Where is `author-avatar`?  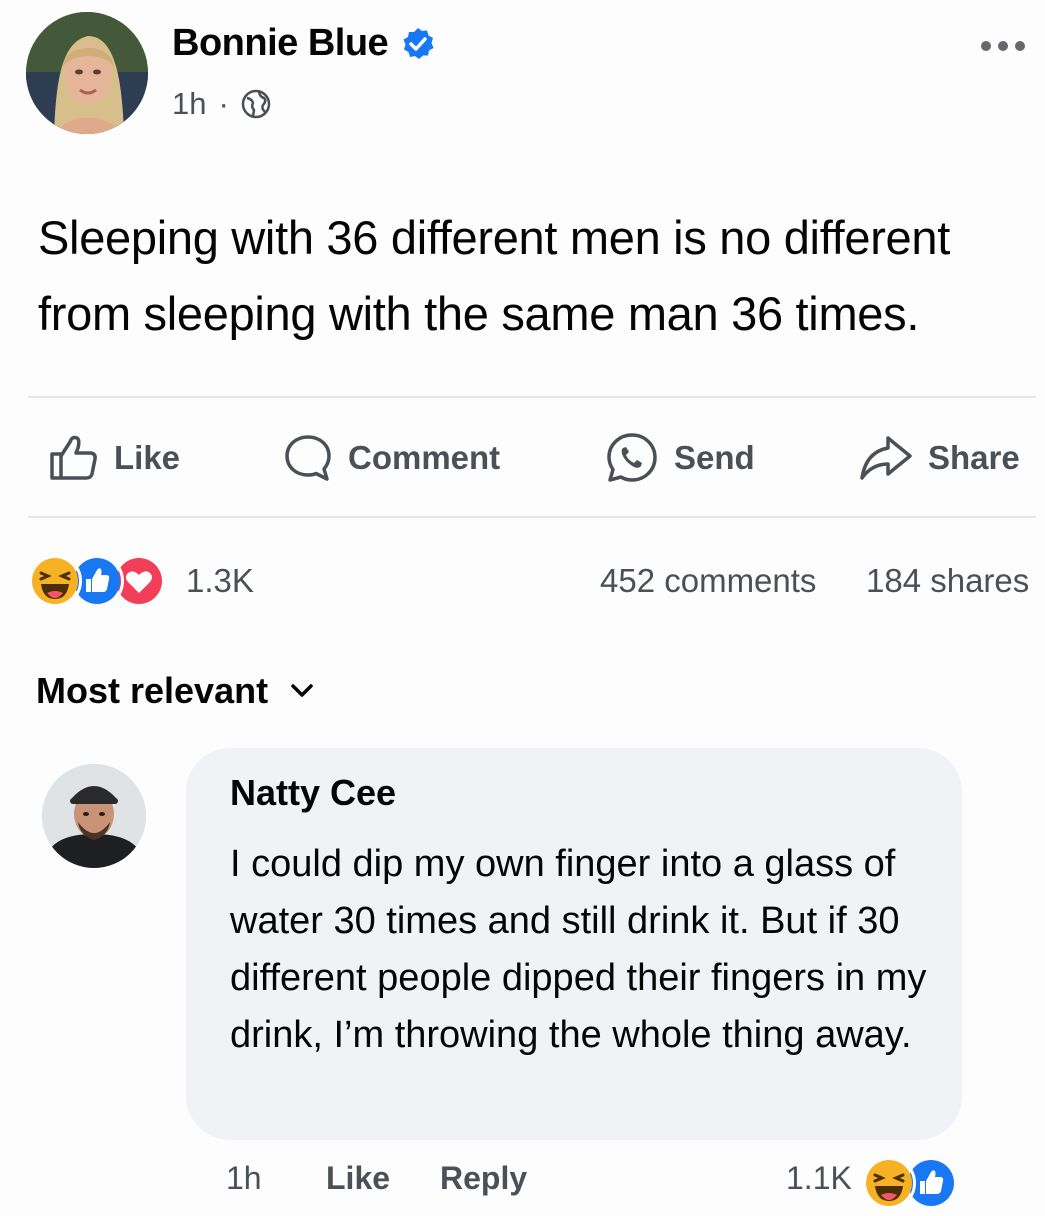 author-avatar is located at coordinates (87, 73).